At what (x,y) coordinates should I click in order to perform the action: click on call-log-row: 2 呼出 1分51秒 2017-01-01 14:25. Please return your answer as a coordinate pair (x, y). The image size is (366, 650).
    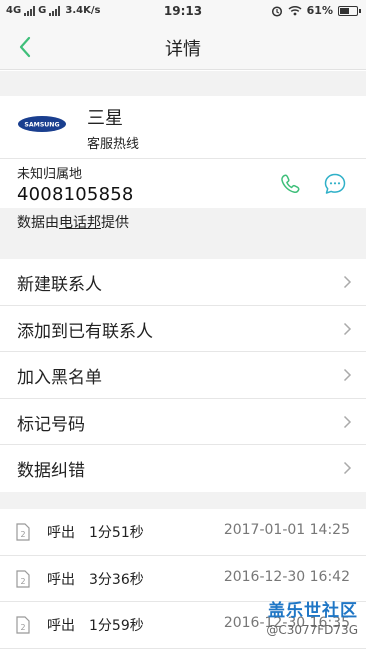
    Looking at the image, I should click on (183, 532).